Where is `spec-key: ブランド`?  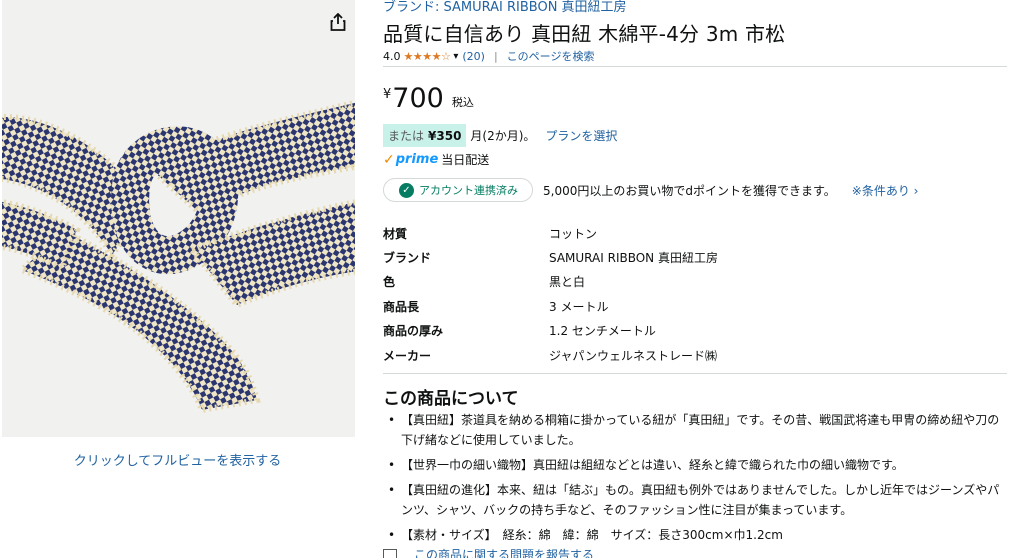
spec-key: ブランド is located at coordinates (407, 258).